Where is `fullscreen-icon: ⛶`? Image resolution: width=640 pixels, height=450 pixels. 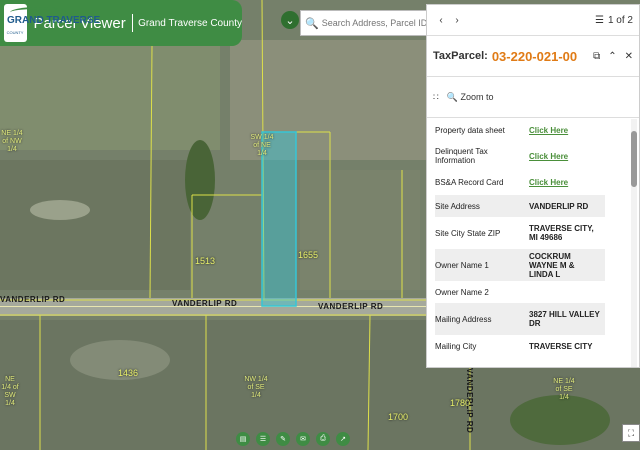
fullscreen-icon: ⛶ is located at coordinates (631, 432).